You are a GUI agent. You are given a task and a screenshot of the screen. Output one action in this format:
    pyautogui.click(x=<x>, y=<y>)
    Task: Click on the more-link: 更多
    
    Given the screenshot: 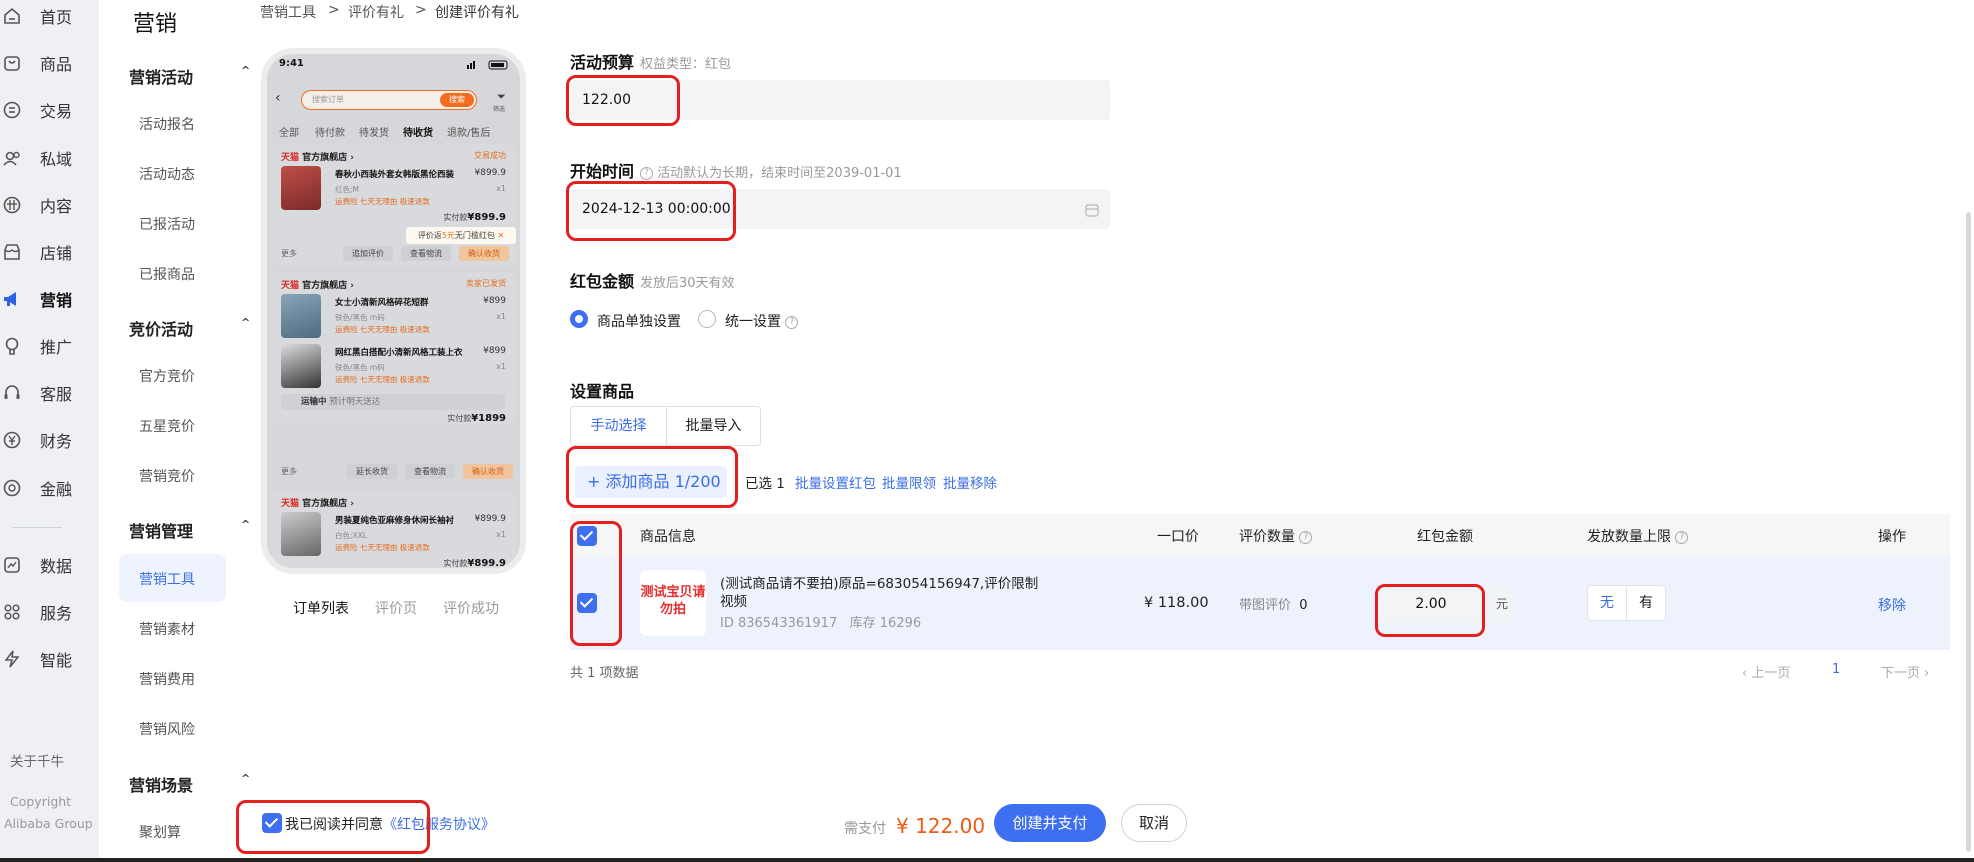 What is the action you would take?
    pyautogui.click(x=289, y=471)
    